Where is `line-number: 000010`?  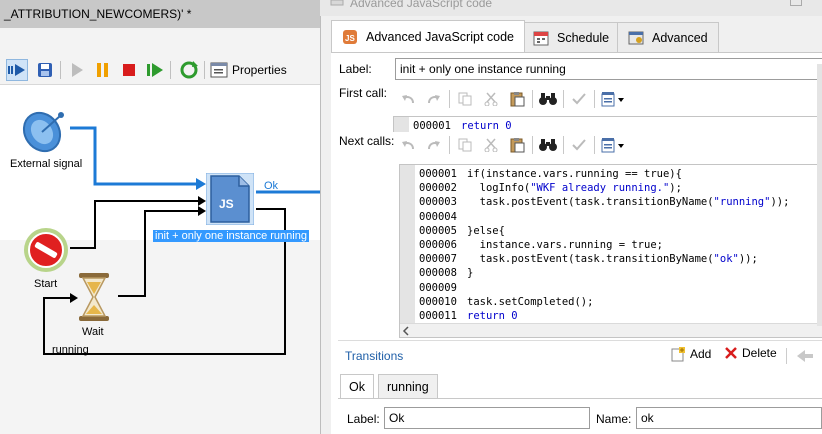
line-number: 000010 is located at coordinates (438, 301).